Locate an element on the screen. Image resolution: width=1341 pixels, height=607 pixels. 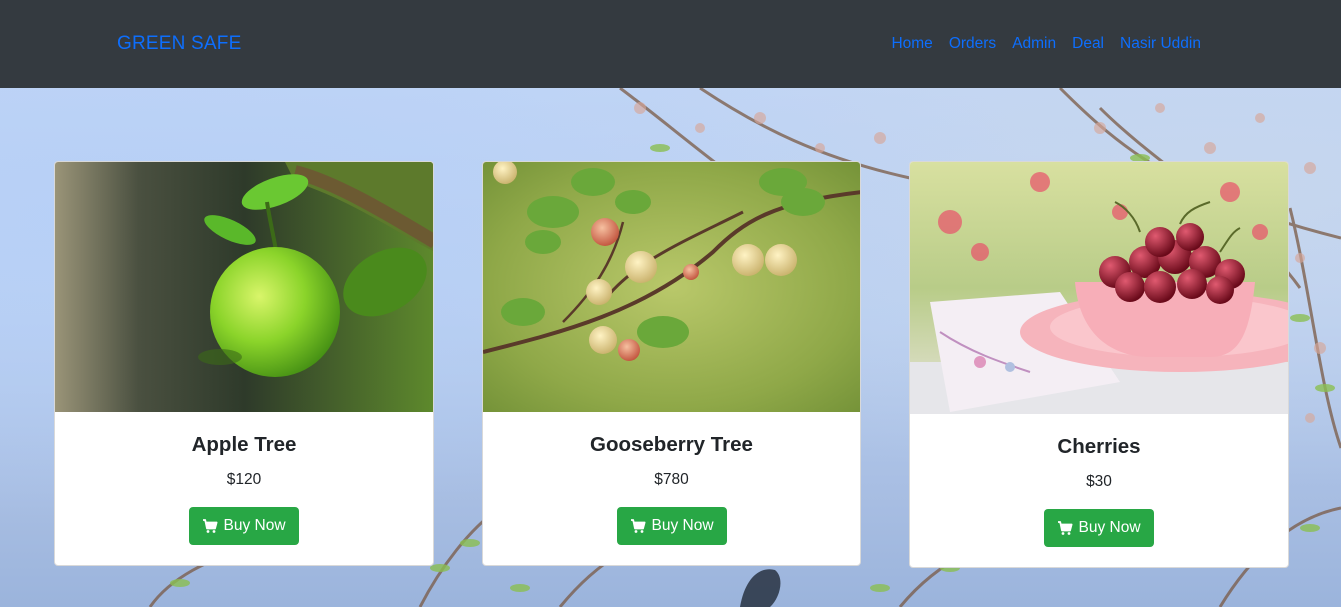
nav-links: Home Orders Admin Deal Nasir Uddin is located at coordinates (1046, 44).